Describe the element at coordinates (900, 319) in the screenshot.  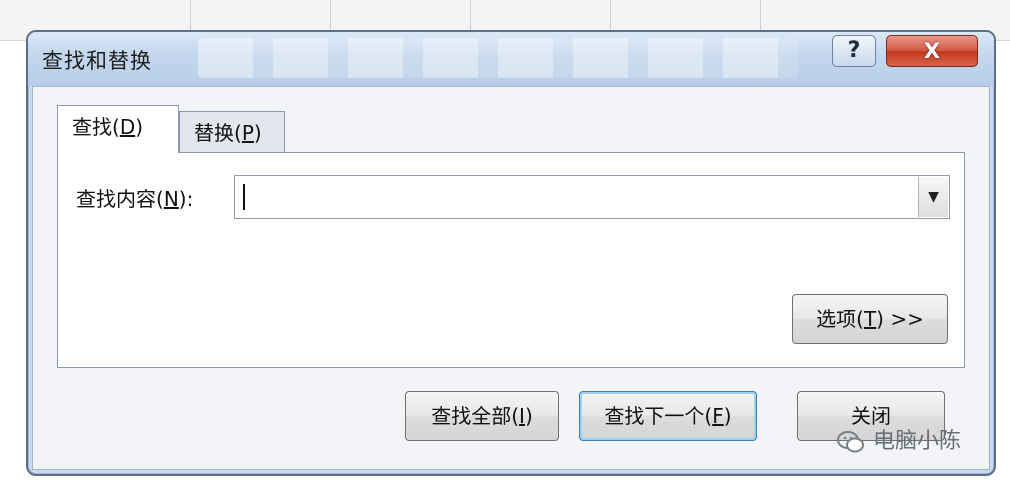
I see `options-suffix: ) >>` at that location.